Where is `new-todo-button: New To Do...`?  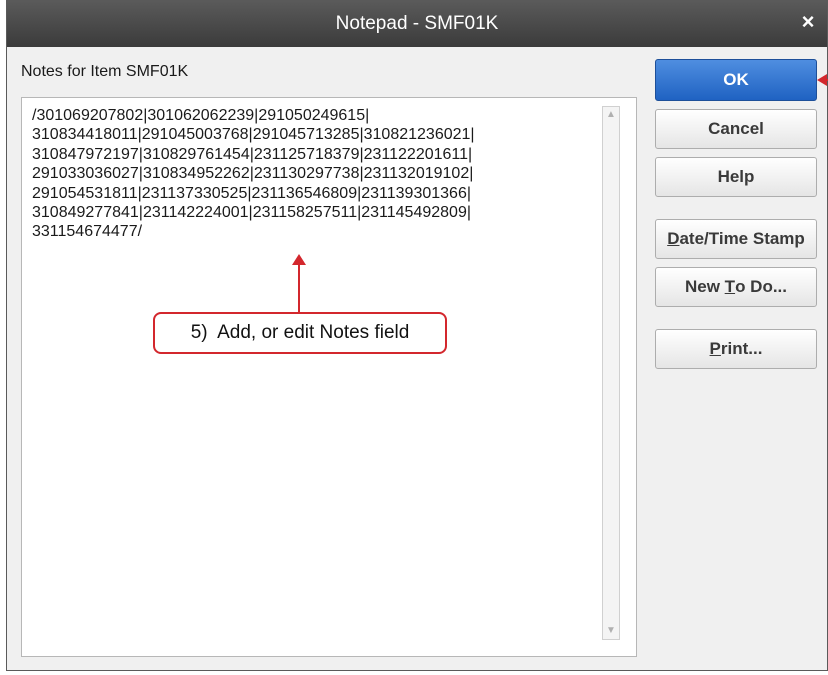 new-todo-button: New To Do... is located at coordinates (736, 287).